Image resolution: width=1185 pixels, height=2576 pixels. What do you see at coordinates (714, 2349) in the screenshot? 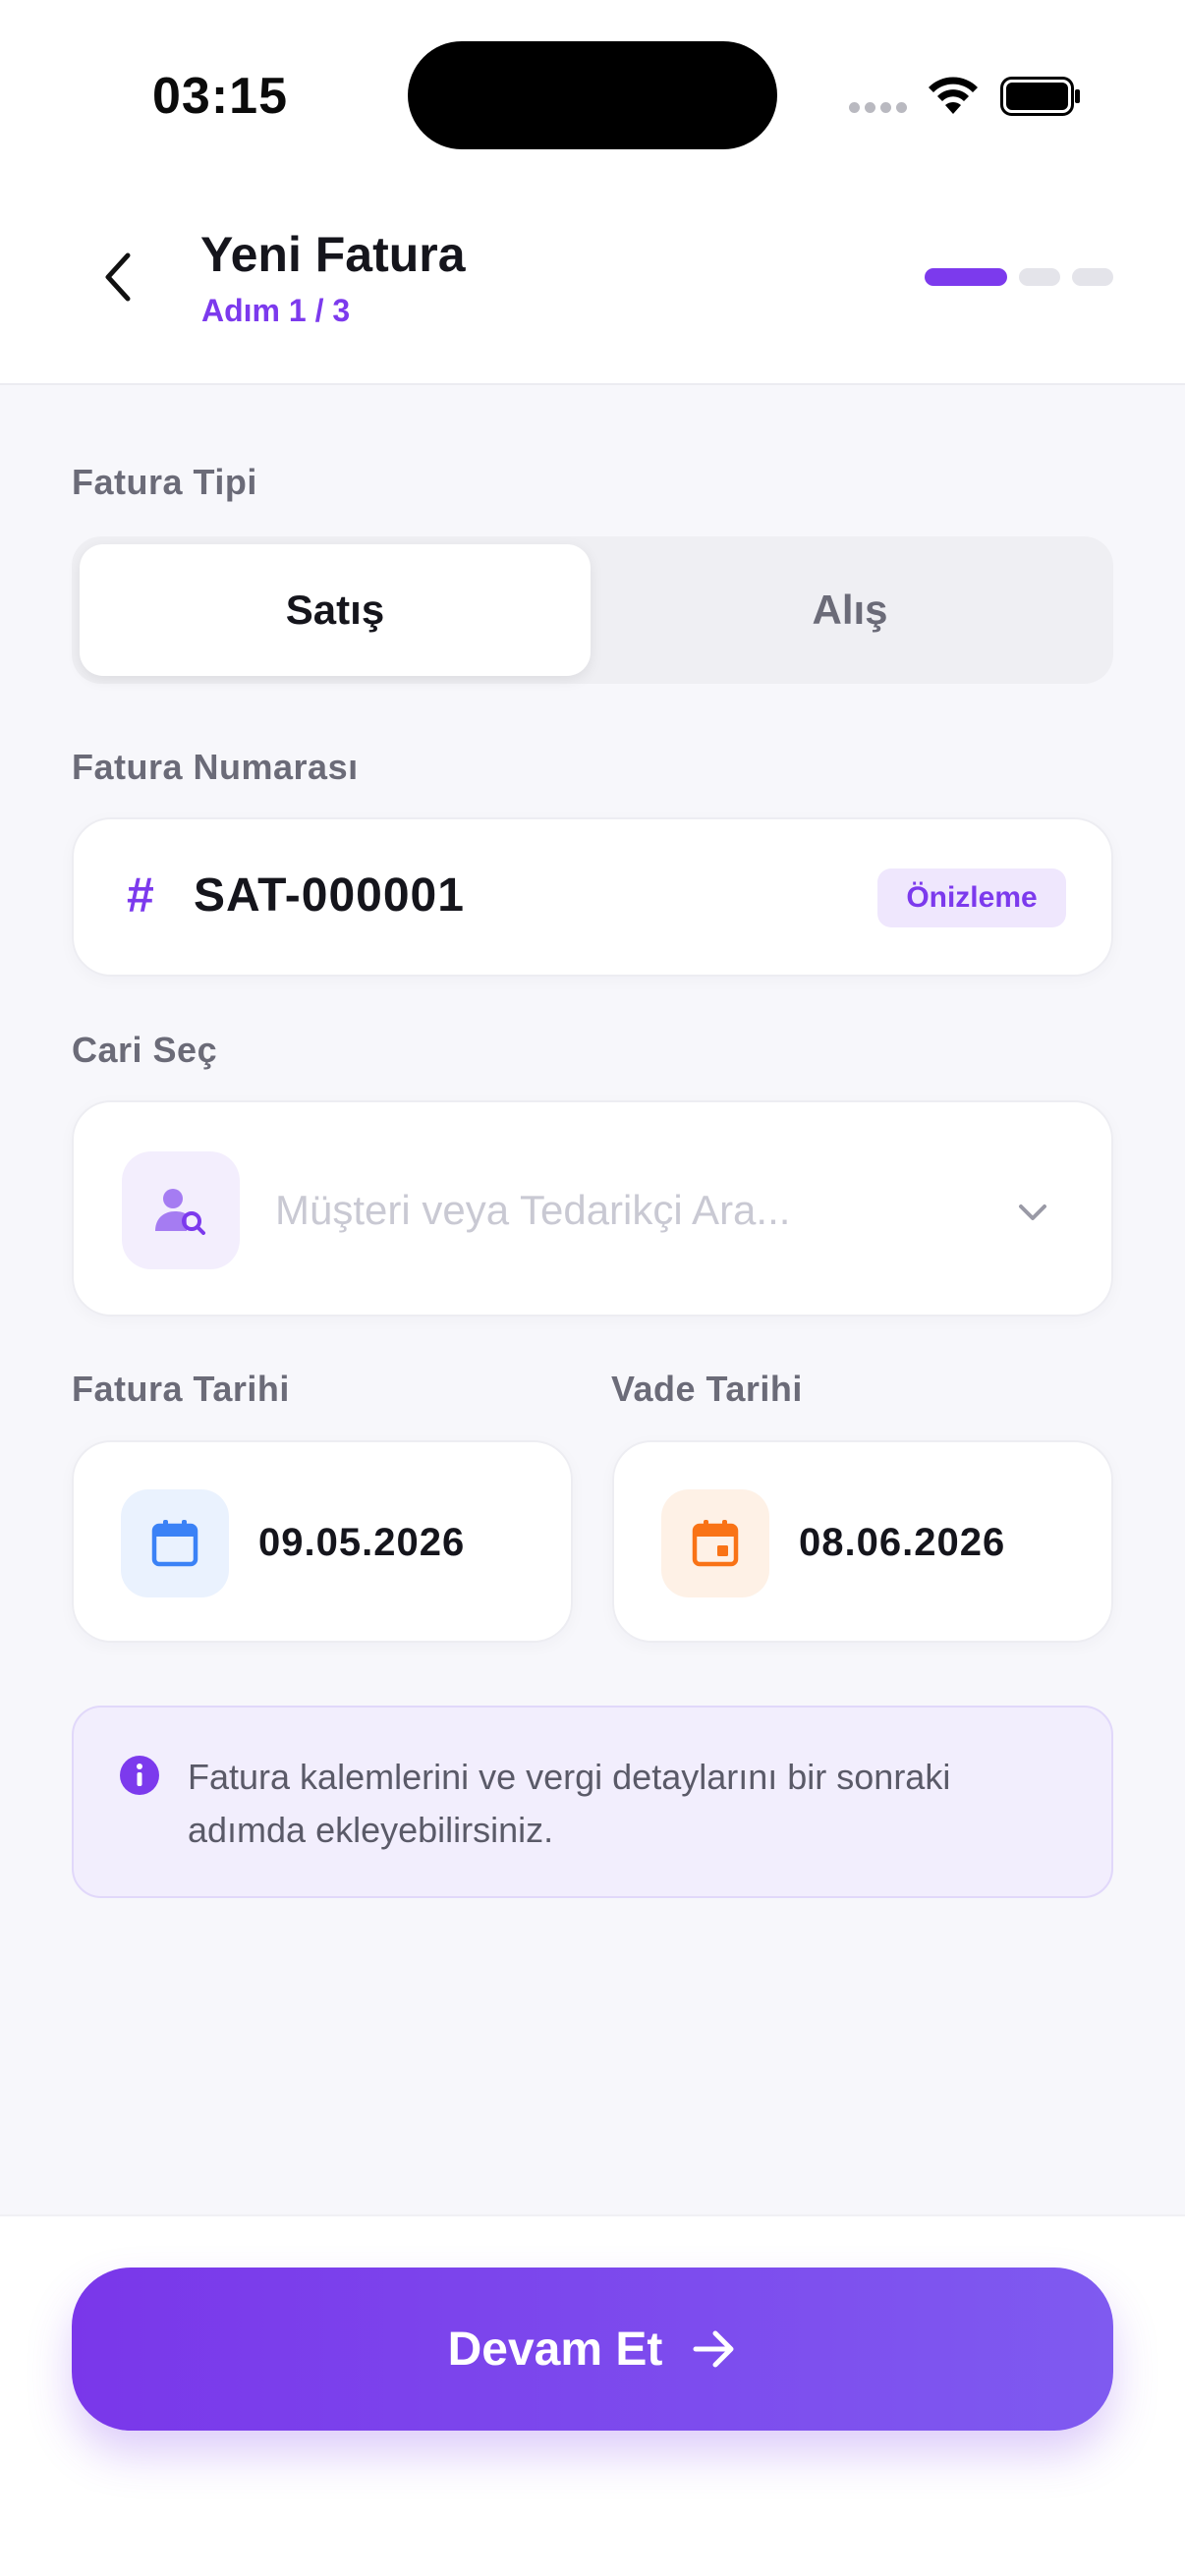
I see `arrow-right-icon` at bounding box center [714, 2349].